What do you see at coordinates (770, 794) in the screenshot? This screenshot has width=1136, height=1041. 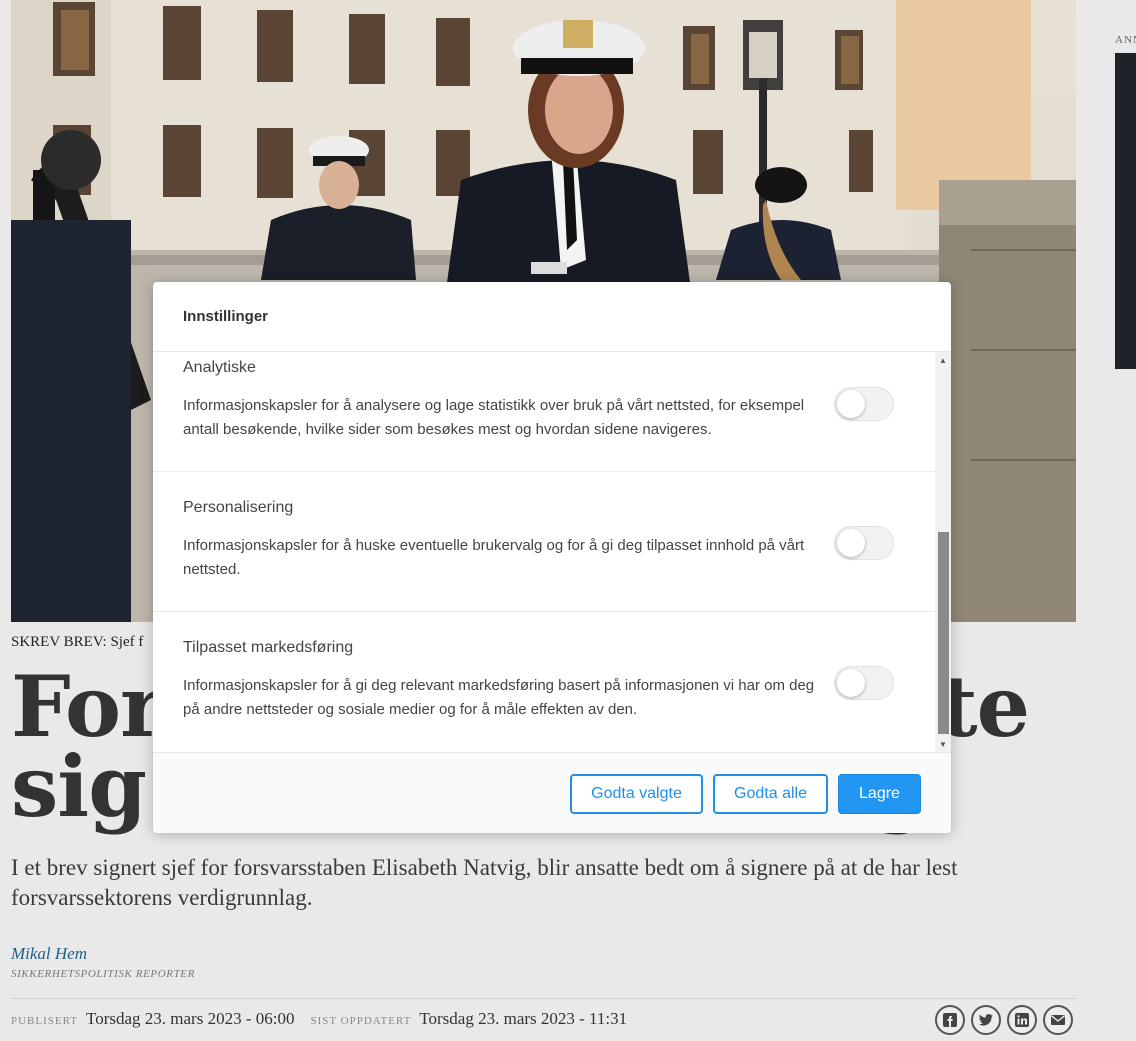 I see `accept-all-button: Godta alle` at bounding box center [770, 794].